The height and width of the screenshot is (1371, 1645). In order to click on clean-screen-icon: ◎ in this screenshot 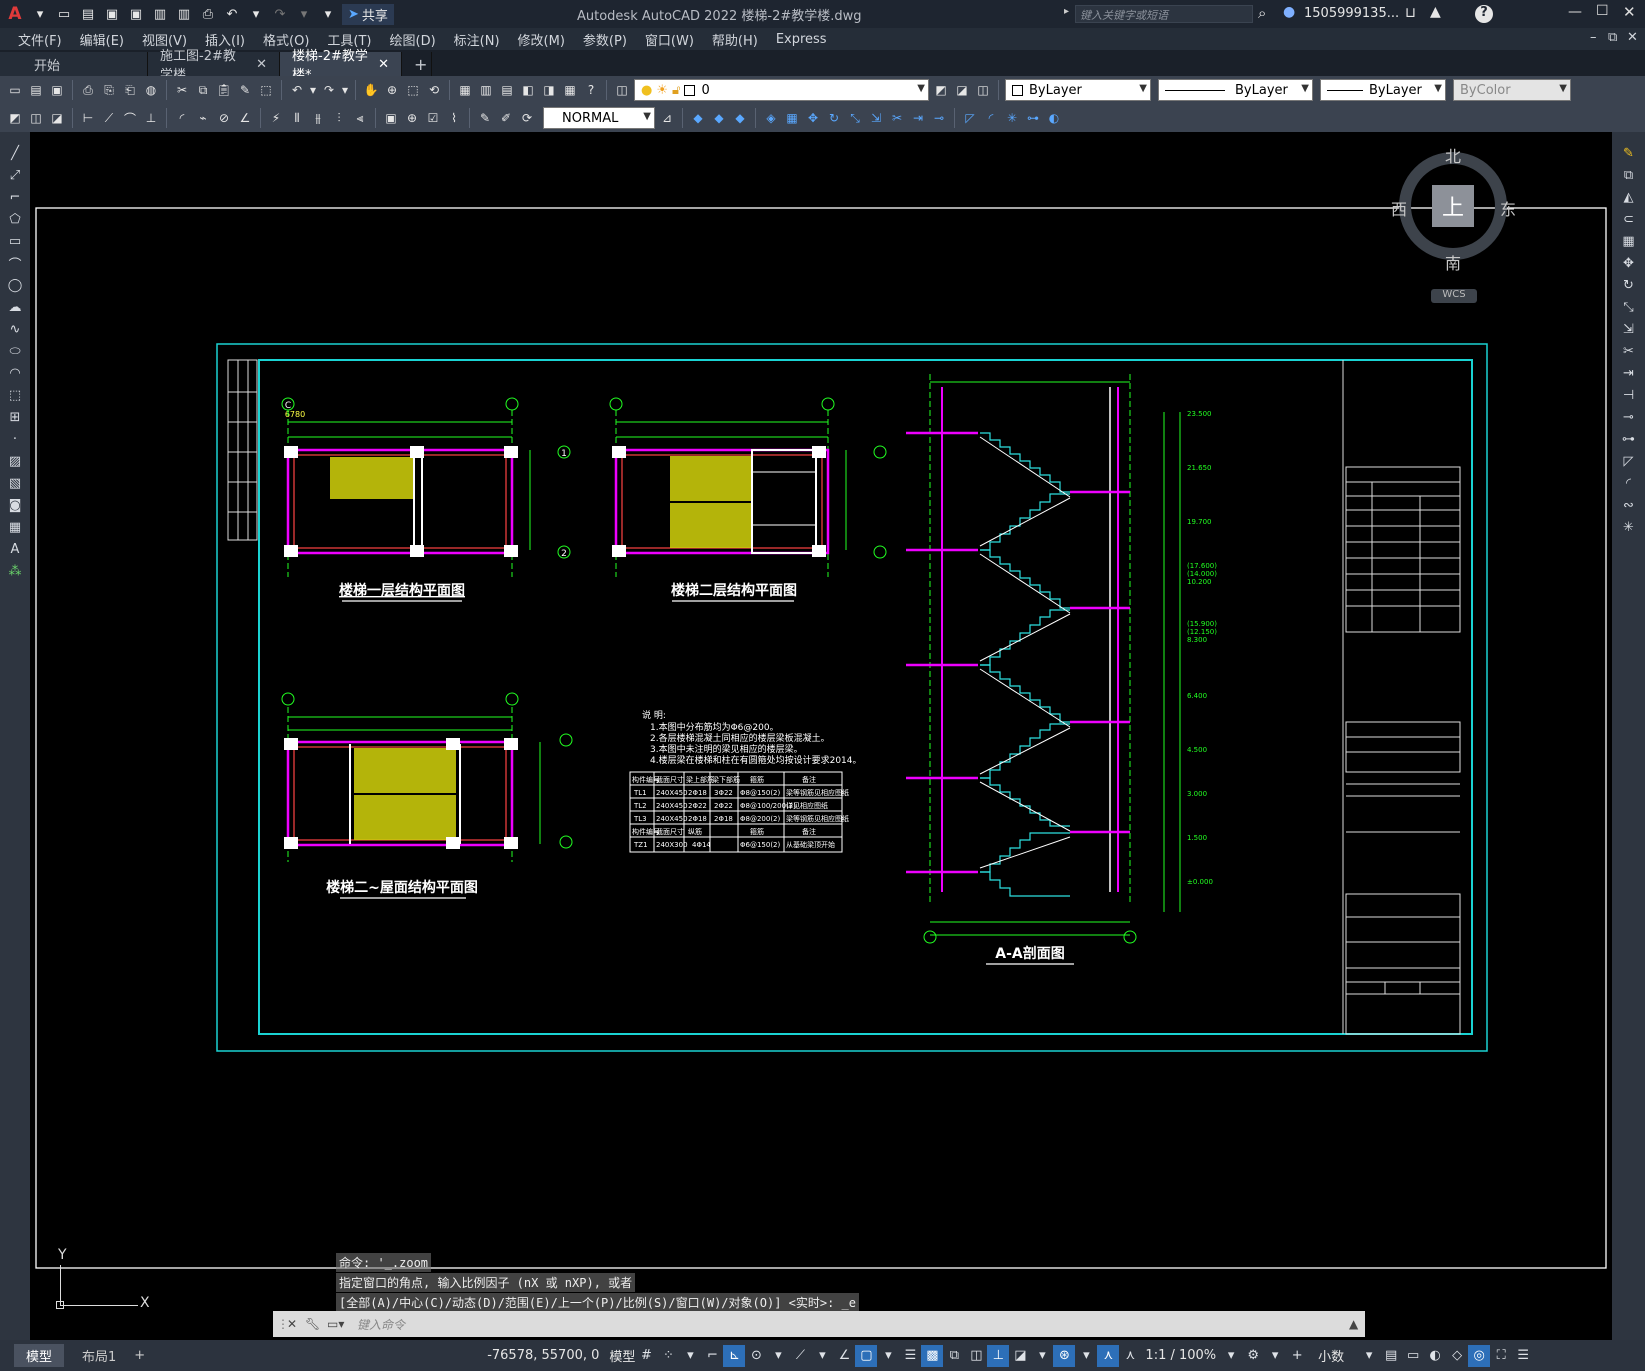, I will do `click(1479, 1355)`.